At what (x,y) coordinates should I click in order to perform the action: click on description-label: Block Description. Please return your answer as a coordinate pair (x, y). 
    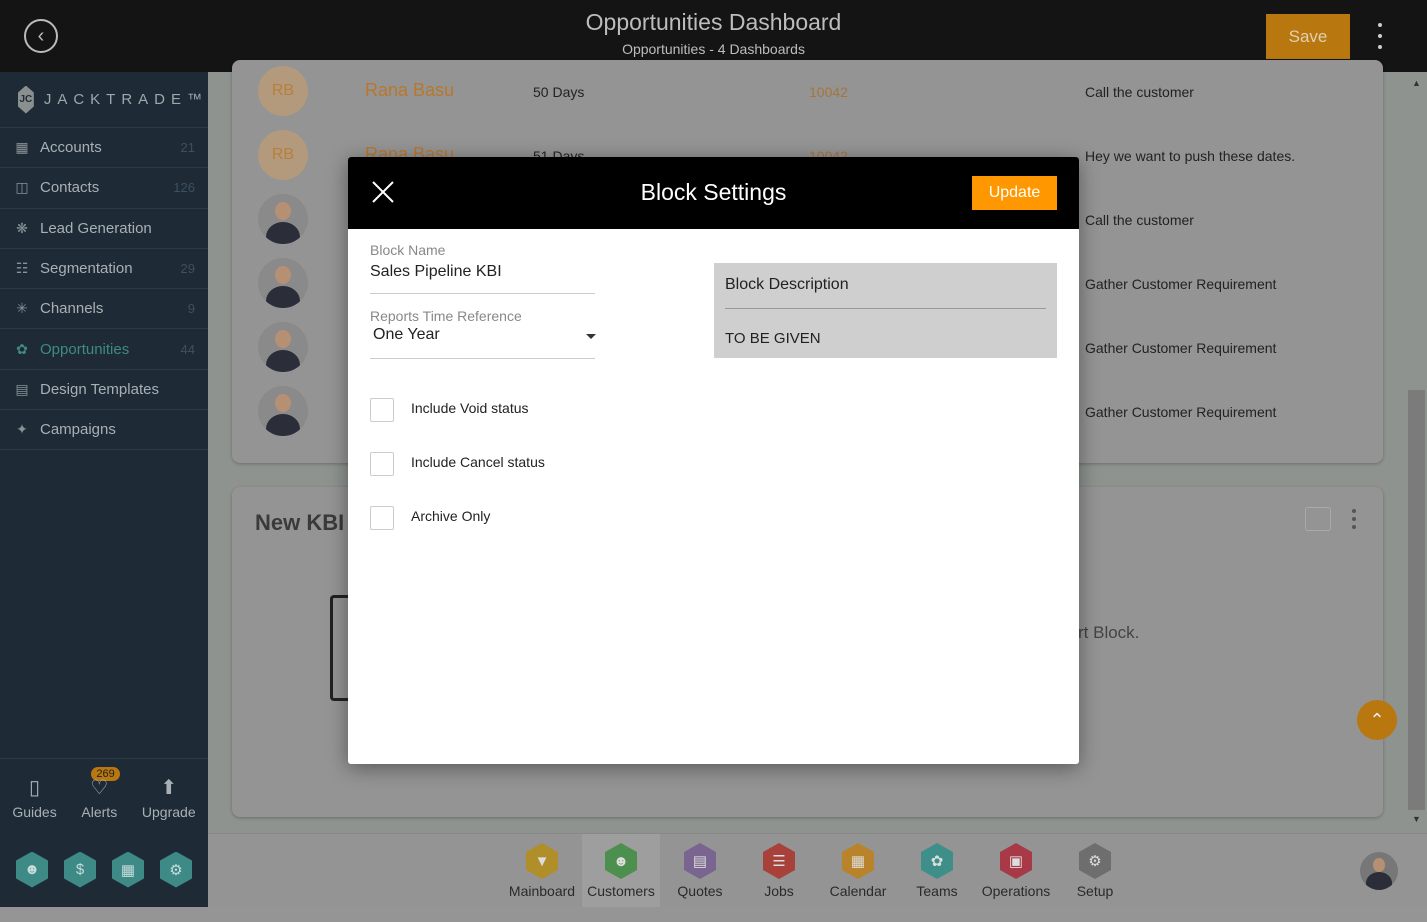
    Looking at the image, I should click on (787, 284).